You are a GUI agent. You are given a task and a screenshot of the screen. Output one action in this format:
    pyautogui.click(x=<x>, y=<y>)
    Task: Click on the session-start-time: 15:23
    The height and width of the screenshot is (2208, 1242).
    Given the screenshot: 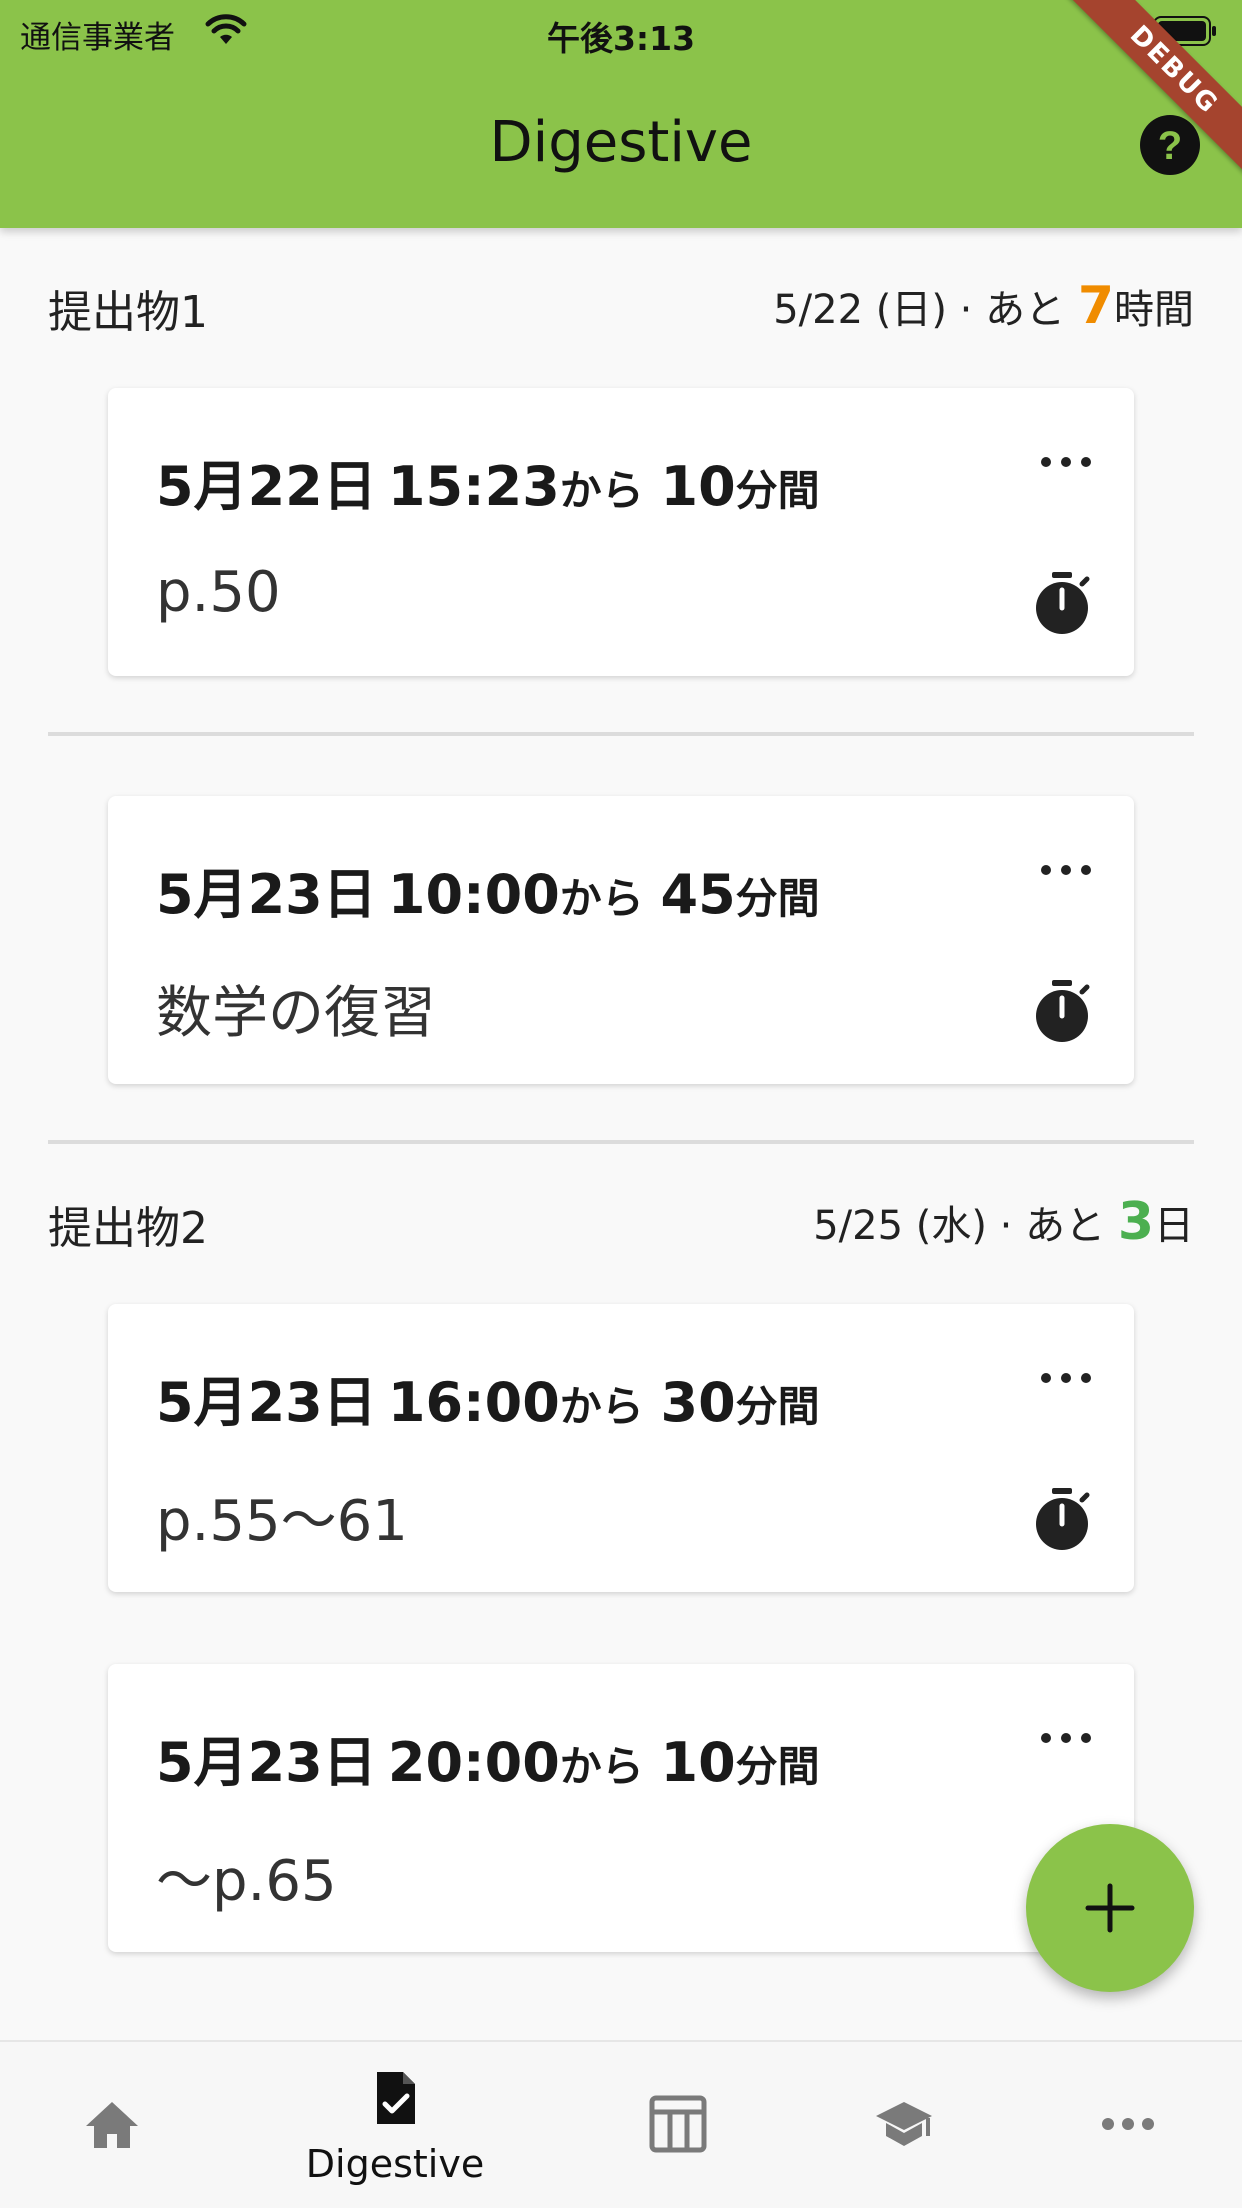 What is the action you would take?
    pyautogui.click(x=473, y=486)
    